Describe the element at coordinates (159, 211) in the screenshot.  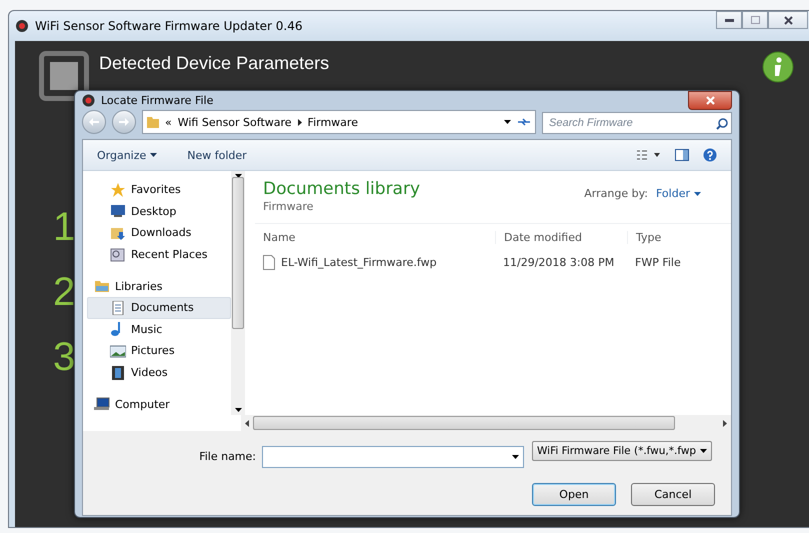
I see `nav-item: Desktop` at that location.